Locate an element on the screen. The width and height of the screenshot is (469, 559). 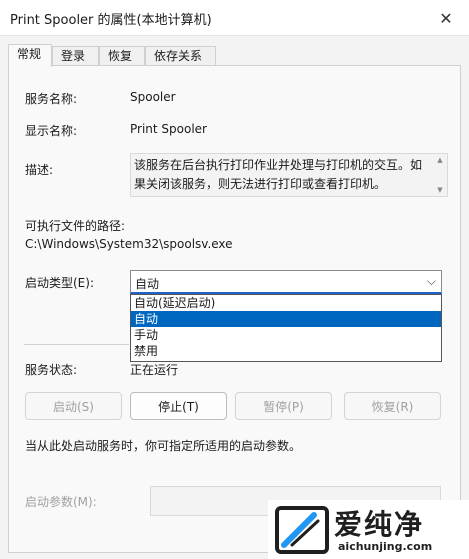
display-name-value: Print Spooler is located at coordinates (168, 129).